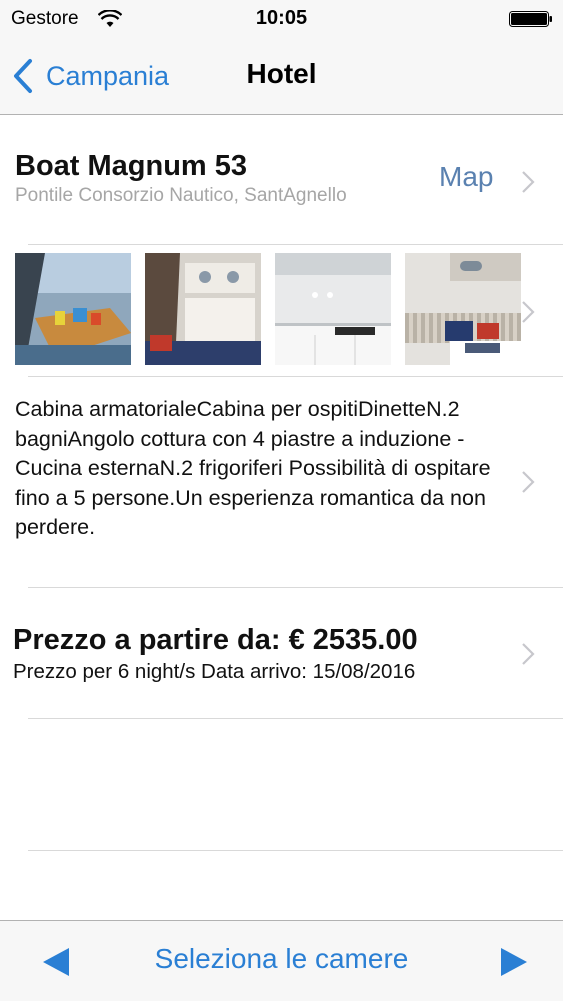  I want to click on navigation-bar: Campania Hotel, so click(281, 76).